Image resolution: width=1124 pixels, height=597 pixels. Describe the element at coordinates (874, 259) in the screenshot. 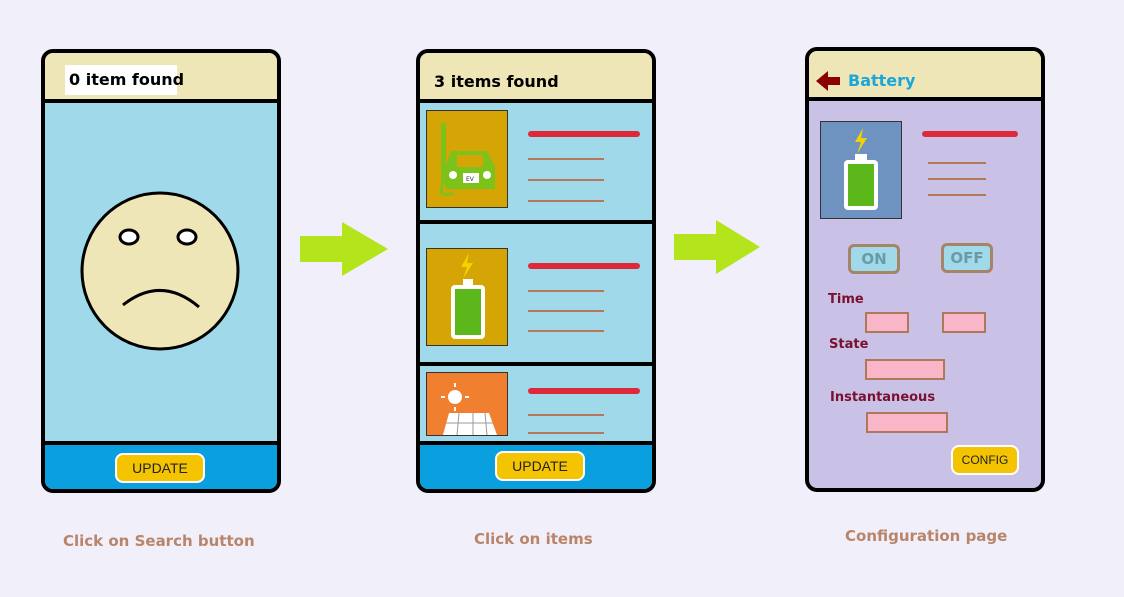

I see `on-toggle-button: ON` at that location.